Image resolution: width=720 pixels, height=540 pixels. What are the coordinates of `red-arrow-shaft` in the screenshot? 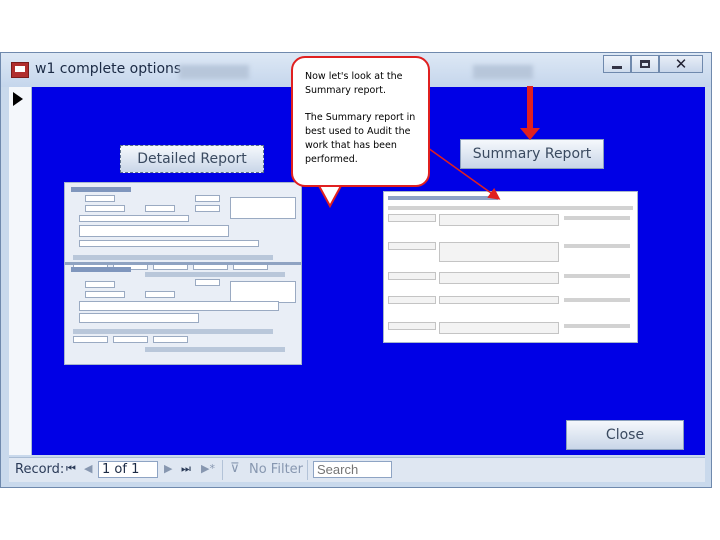 It's located at (530, 108).